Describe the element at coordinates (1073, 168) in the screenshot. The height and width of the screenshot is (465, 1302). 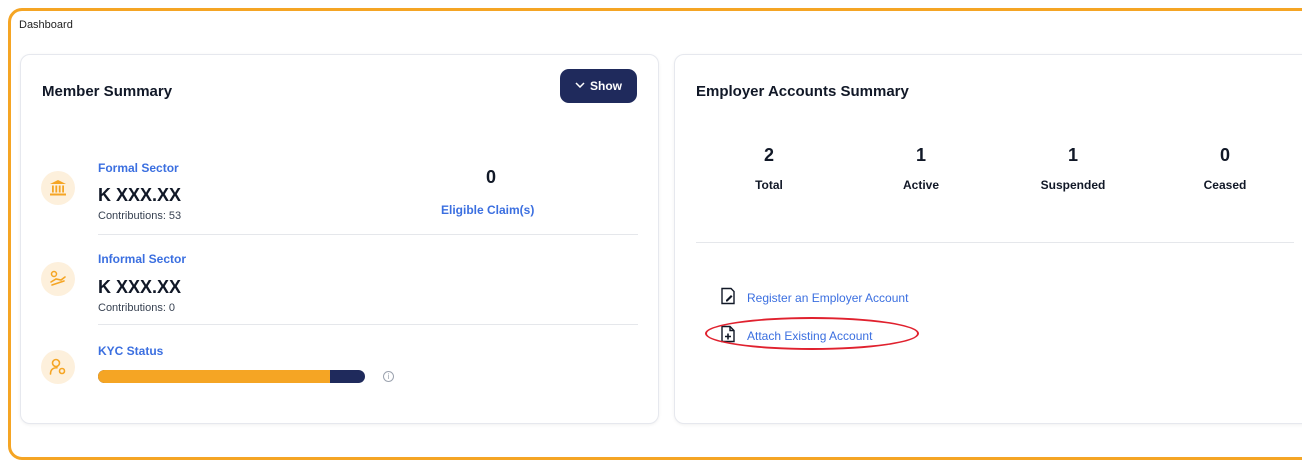
I see `stat-suspended: 1 Suspended` at that location.